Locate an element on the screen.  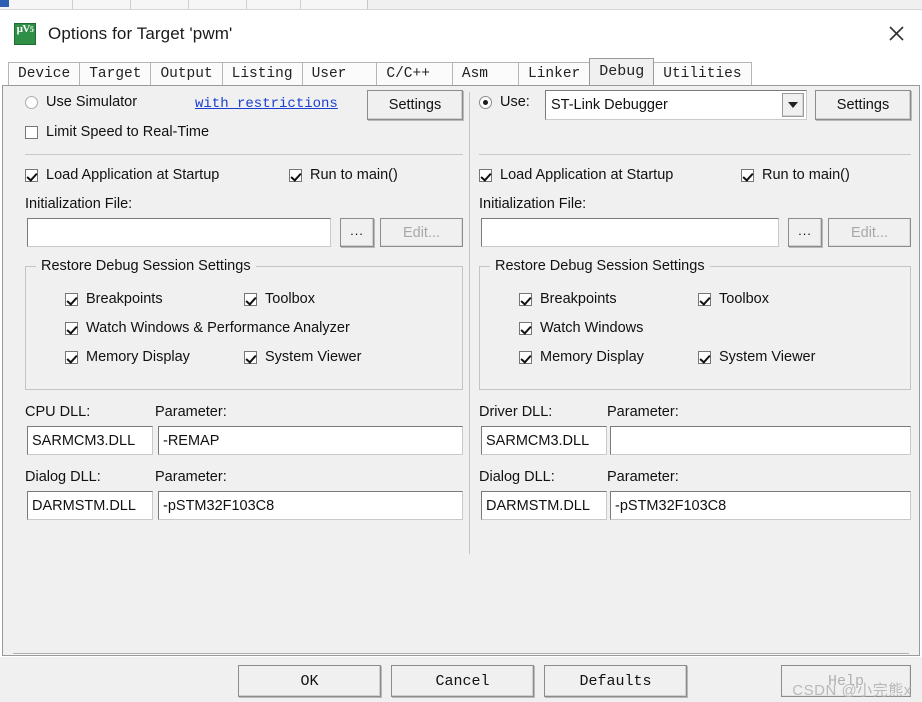
tab-linker: Linker is located at coordinates (554, 73).